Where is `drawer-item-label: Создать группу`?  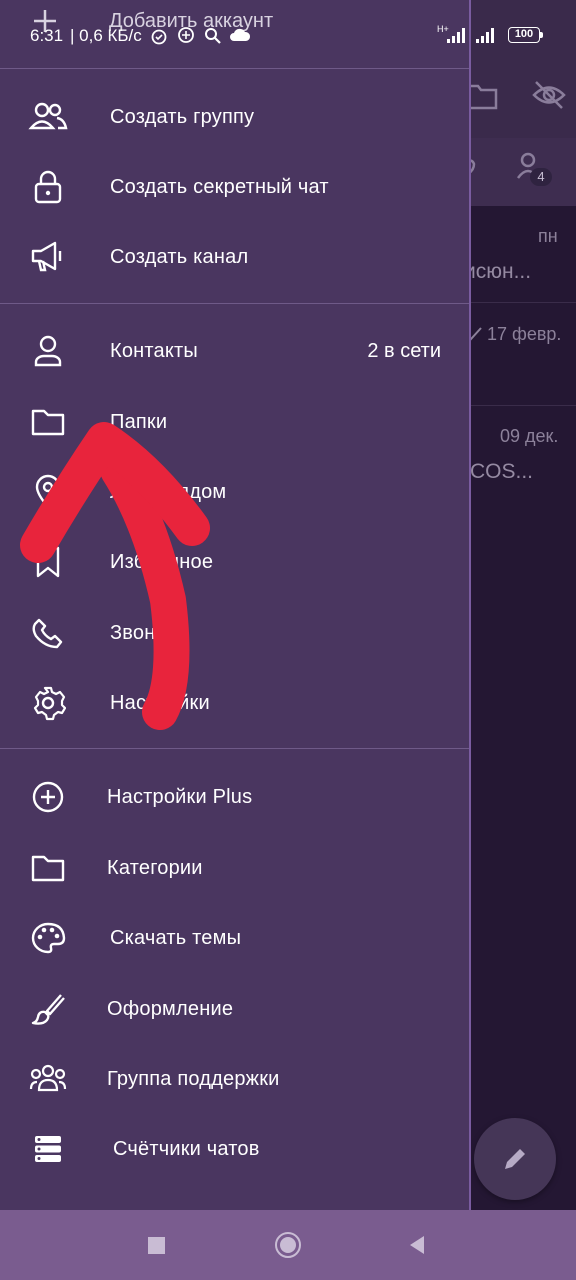 drawer-item-label: Создать группу is located at coordinates (182, 116).